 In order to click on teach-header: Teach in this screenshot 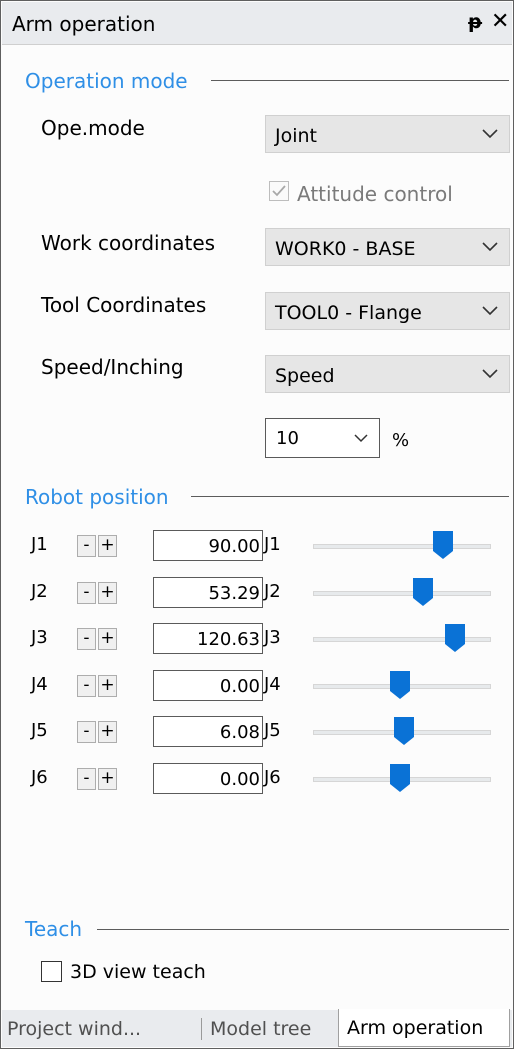, I will do `click(54, 929)`.